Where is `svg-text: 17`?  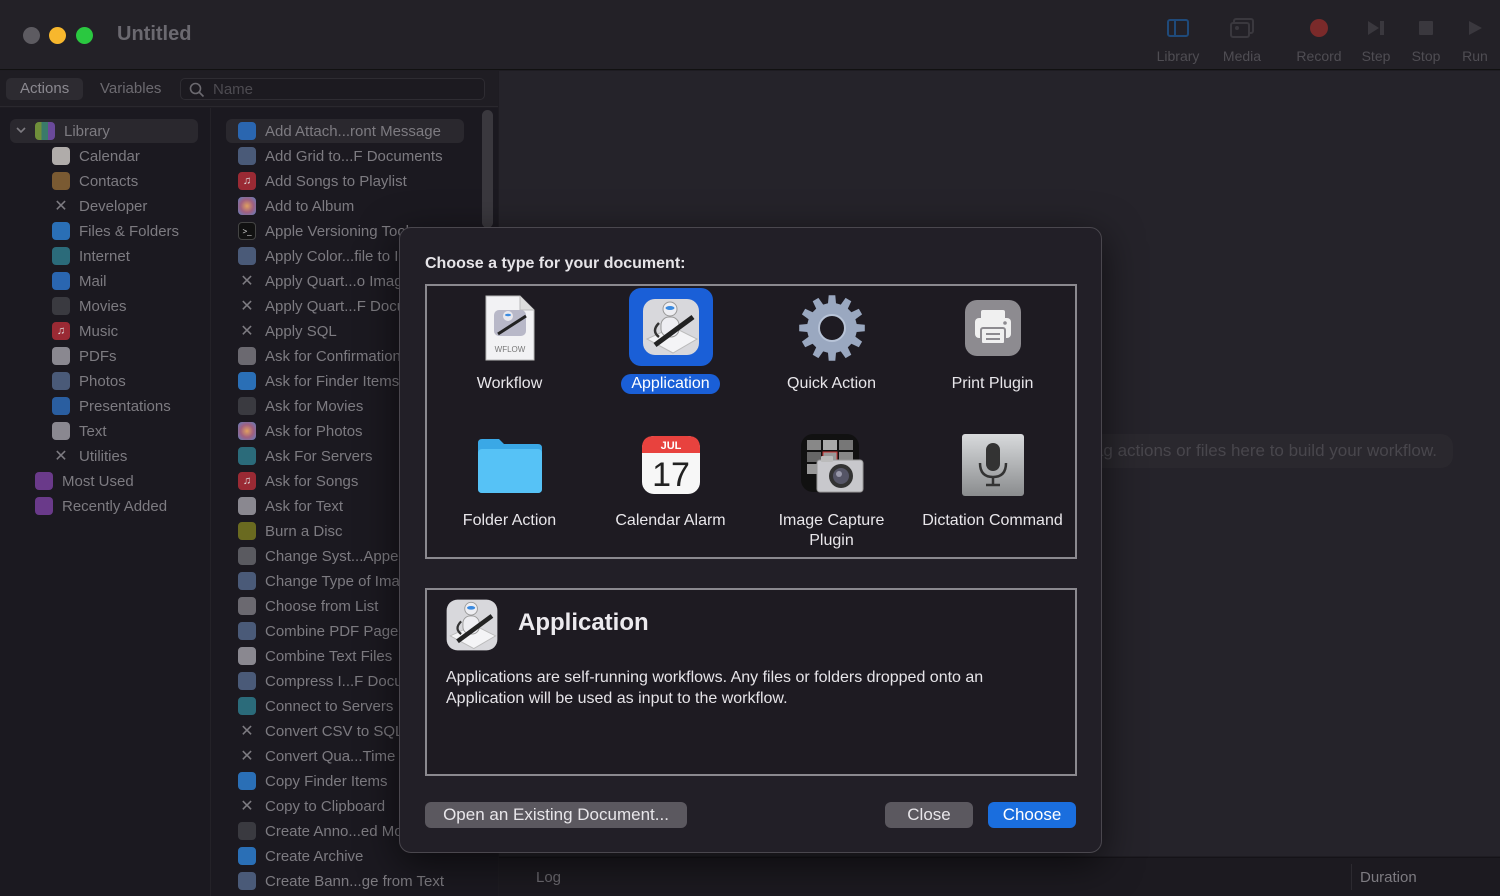 svg-text: 17 is located at coordinates (671, 475).